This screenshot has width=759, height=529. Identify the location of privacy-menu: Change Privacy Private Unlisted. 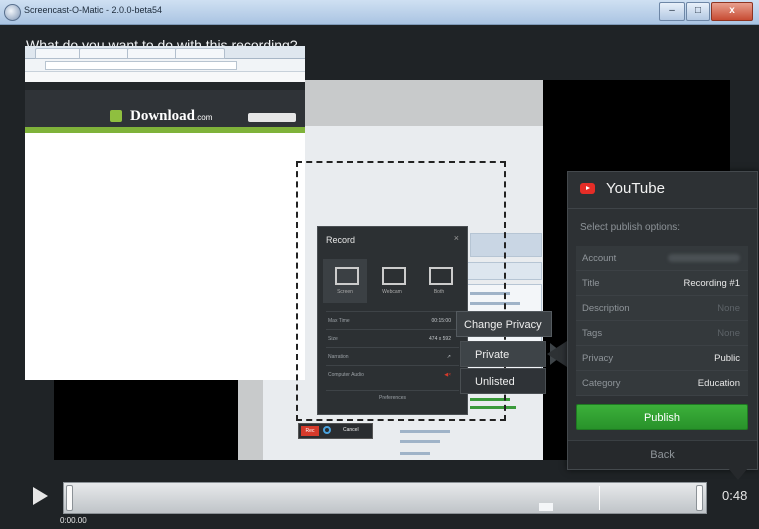
(504, 352).